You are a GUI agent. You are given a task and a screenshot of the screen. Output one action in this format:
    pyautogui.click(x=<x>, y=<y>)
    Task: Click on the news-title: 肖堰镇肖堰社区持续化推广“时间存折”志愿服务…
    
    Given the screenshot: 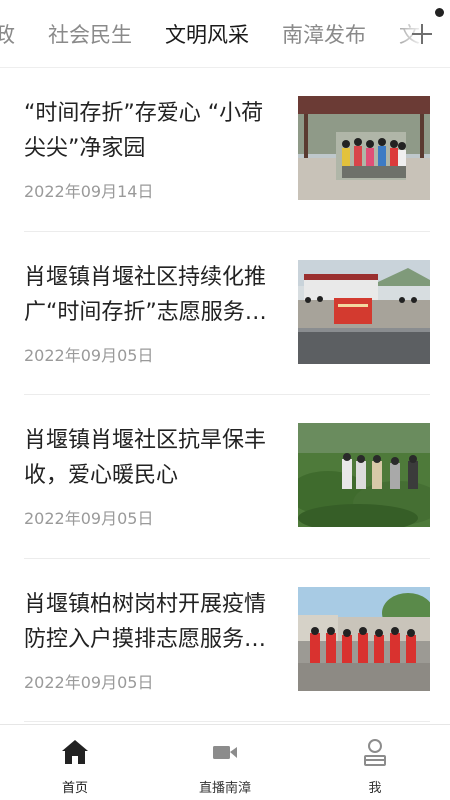 What is the action you would take?
    pyautogui.click(x=145, y=294)
    